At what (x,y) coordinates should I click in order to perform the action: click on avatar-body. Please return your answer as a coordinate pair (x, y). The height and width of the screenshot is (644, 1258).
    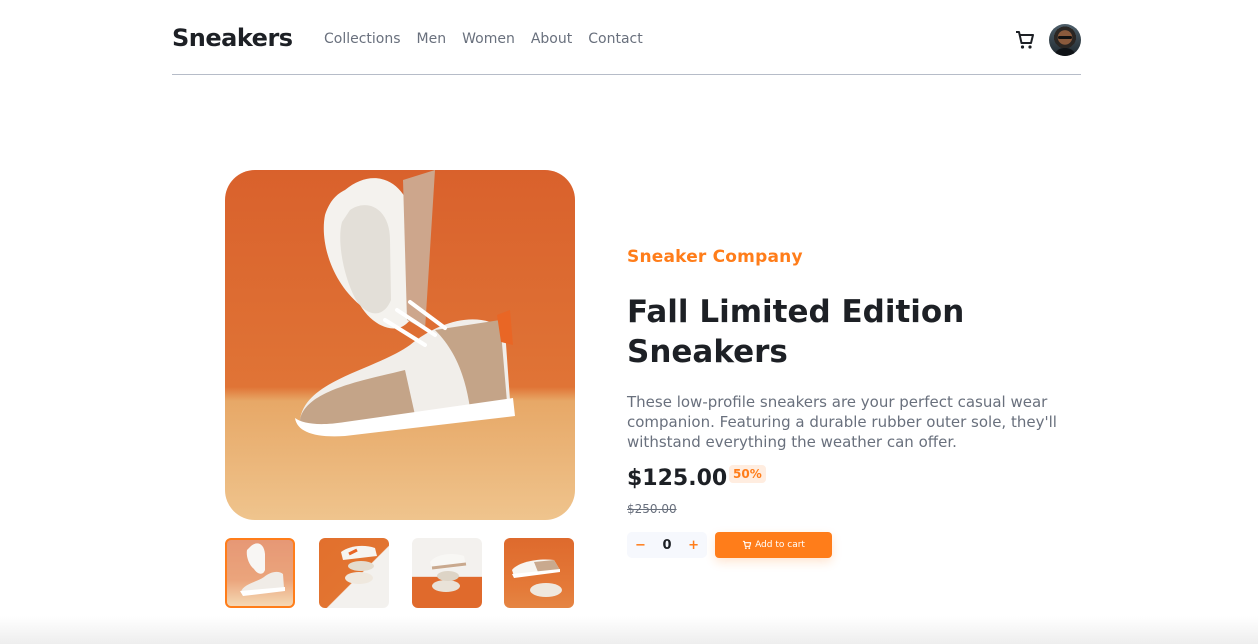
    Looking at the image, I should click on (1065, 52).